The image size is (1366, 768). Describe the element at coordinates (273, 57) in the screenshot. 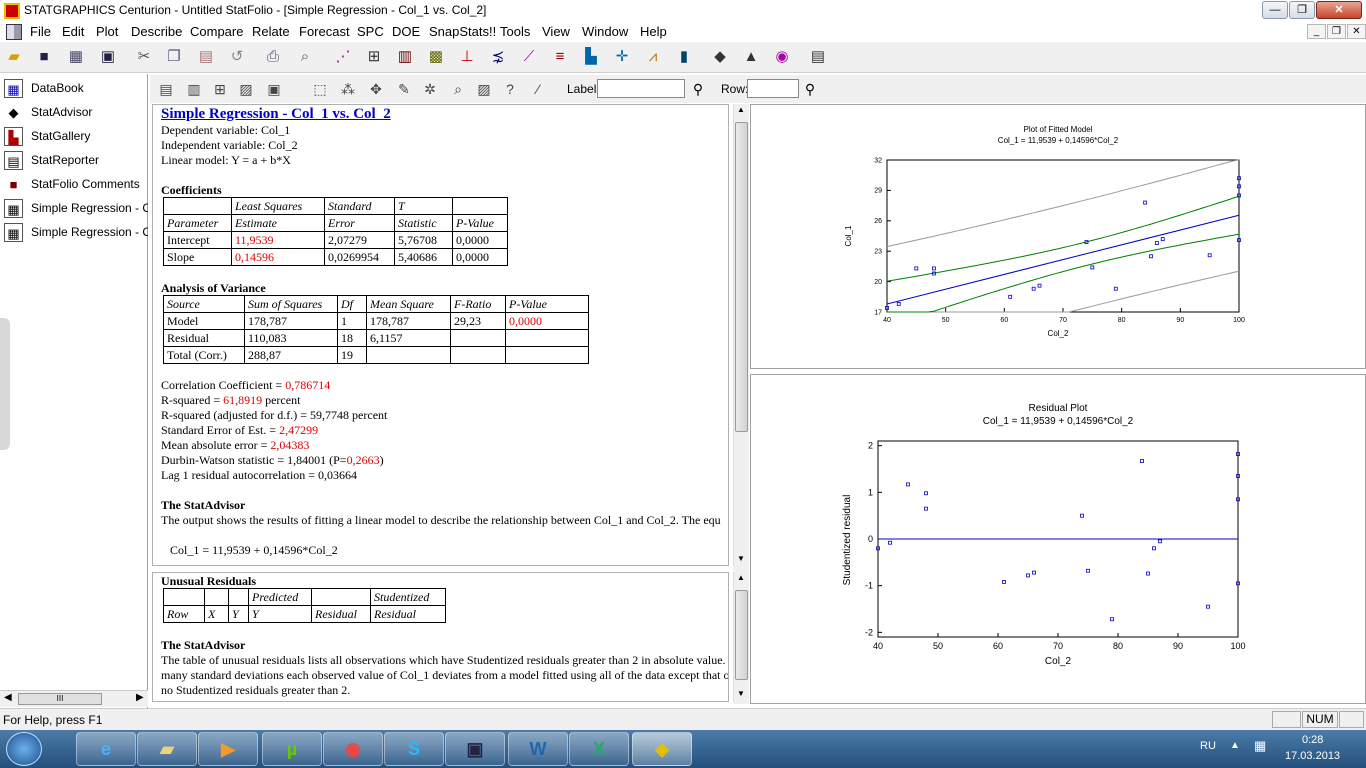

I see `print-icon: ⎙` at that location.